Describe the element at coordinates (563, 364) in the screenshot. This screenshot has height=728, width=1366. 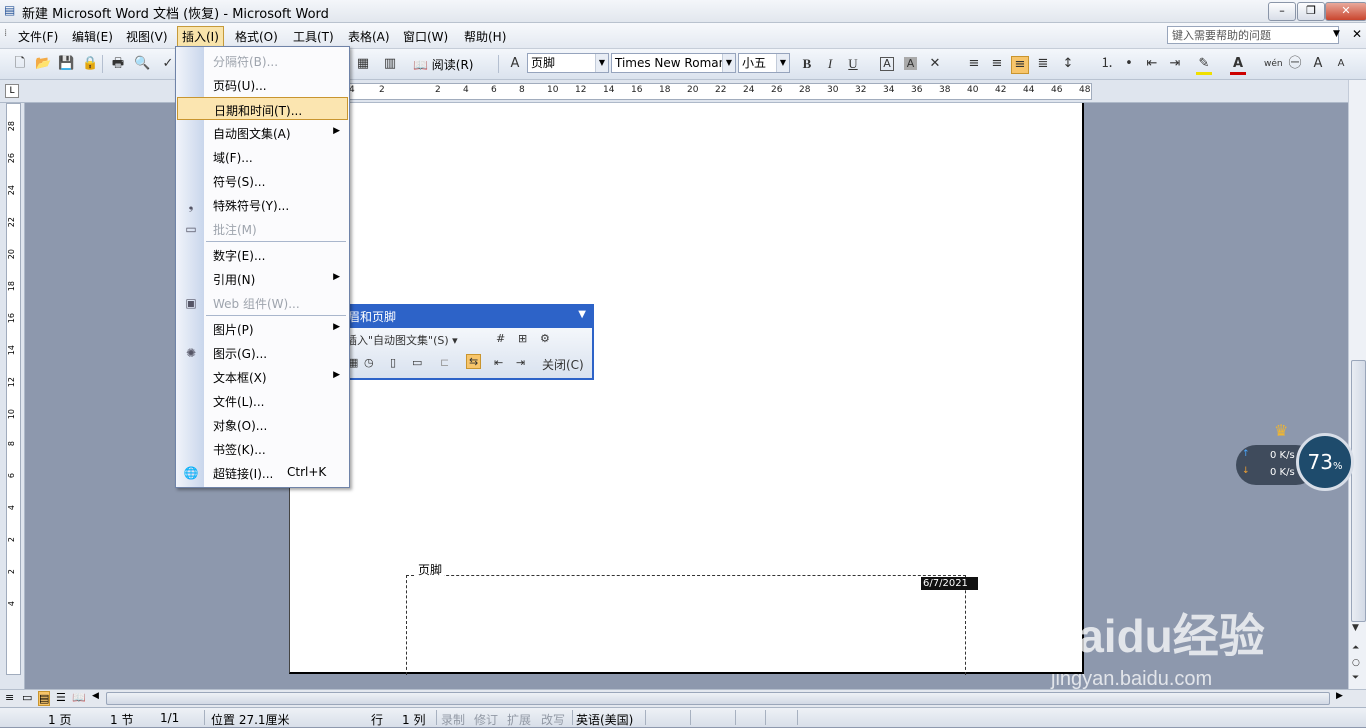
I see `close-header-footer-button: 关闭(C)` at that location.